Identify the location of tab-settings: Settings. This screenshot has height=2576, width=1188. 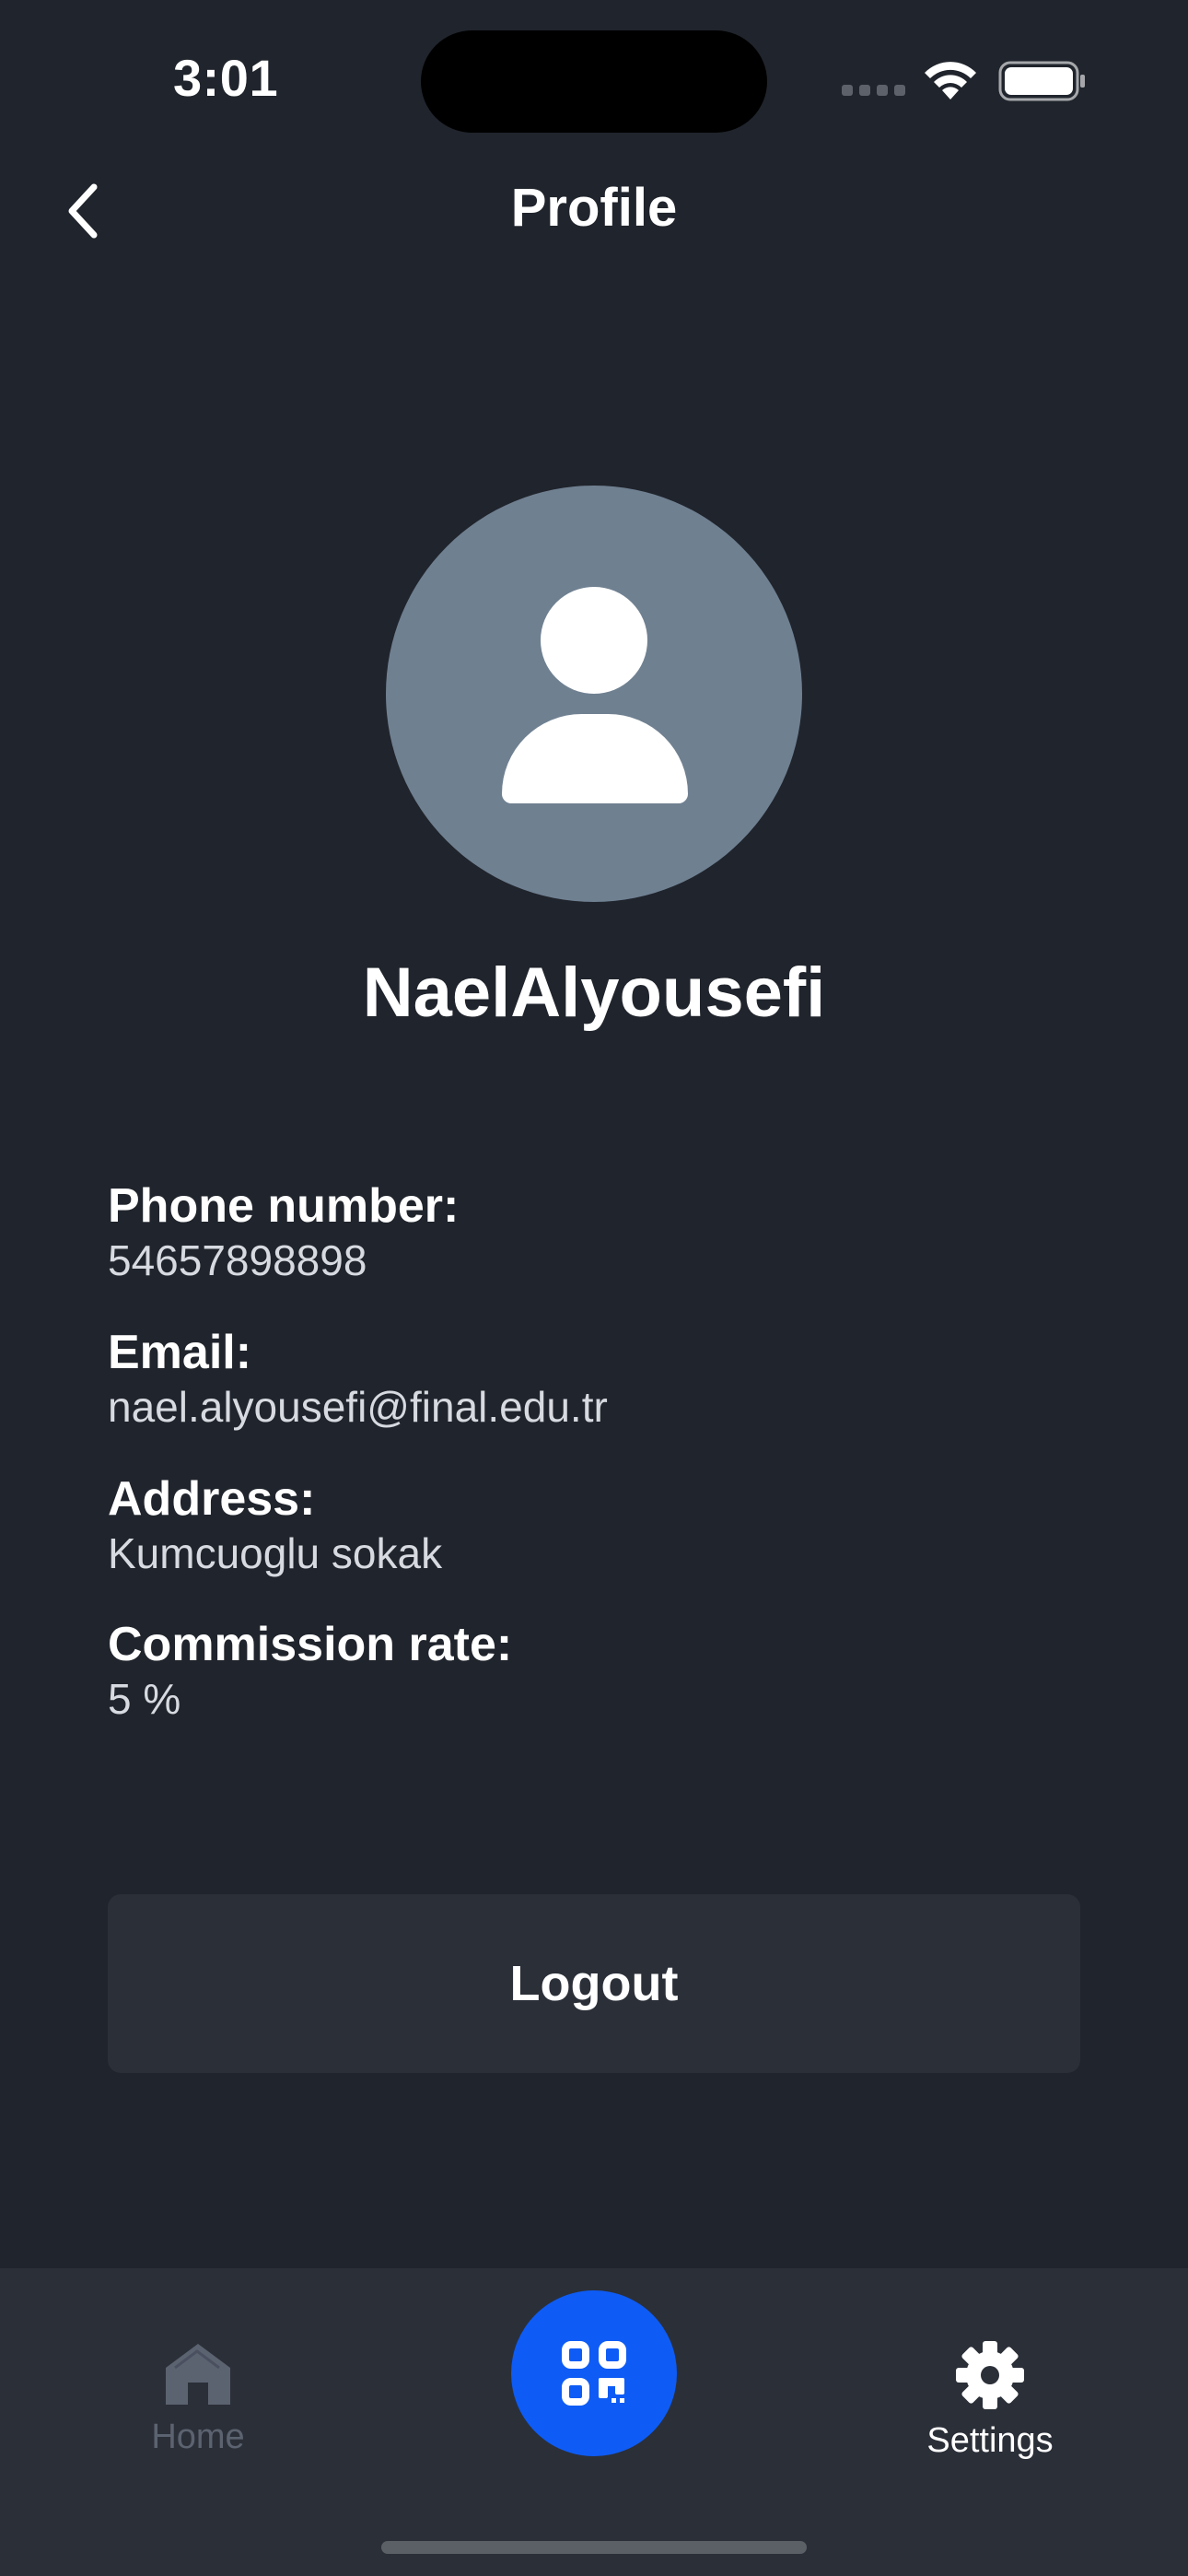
(990, 2400).